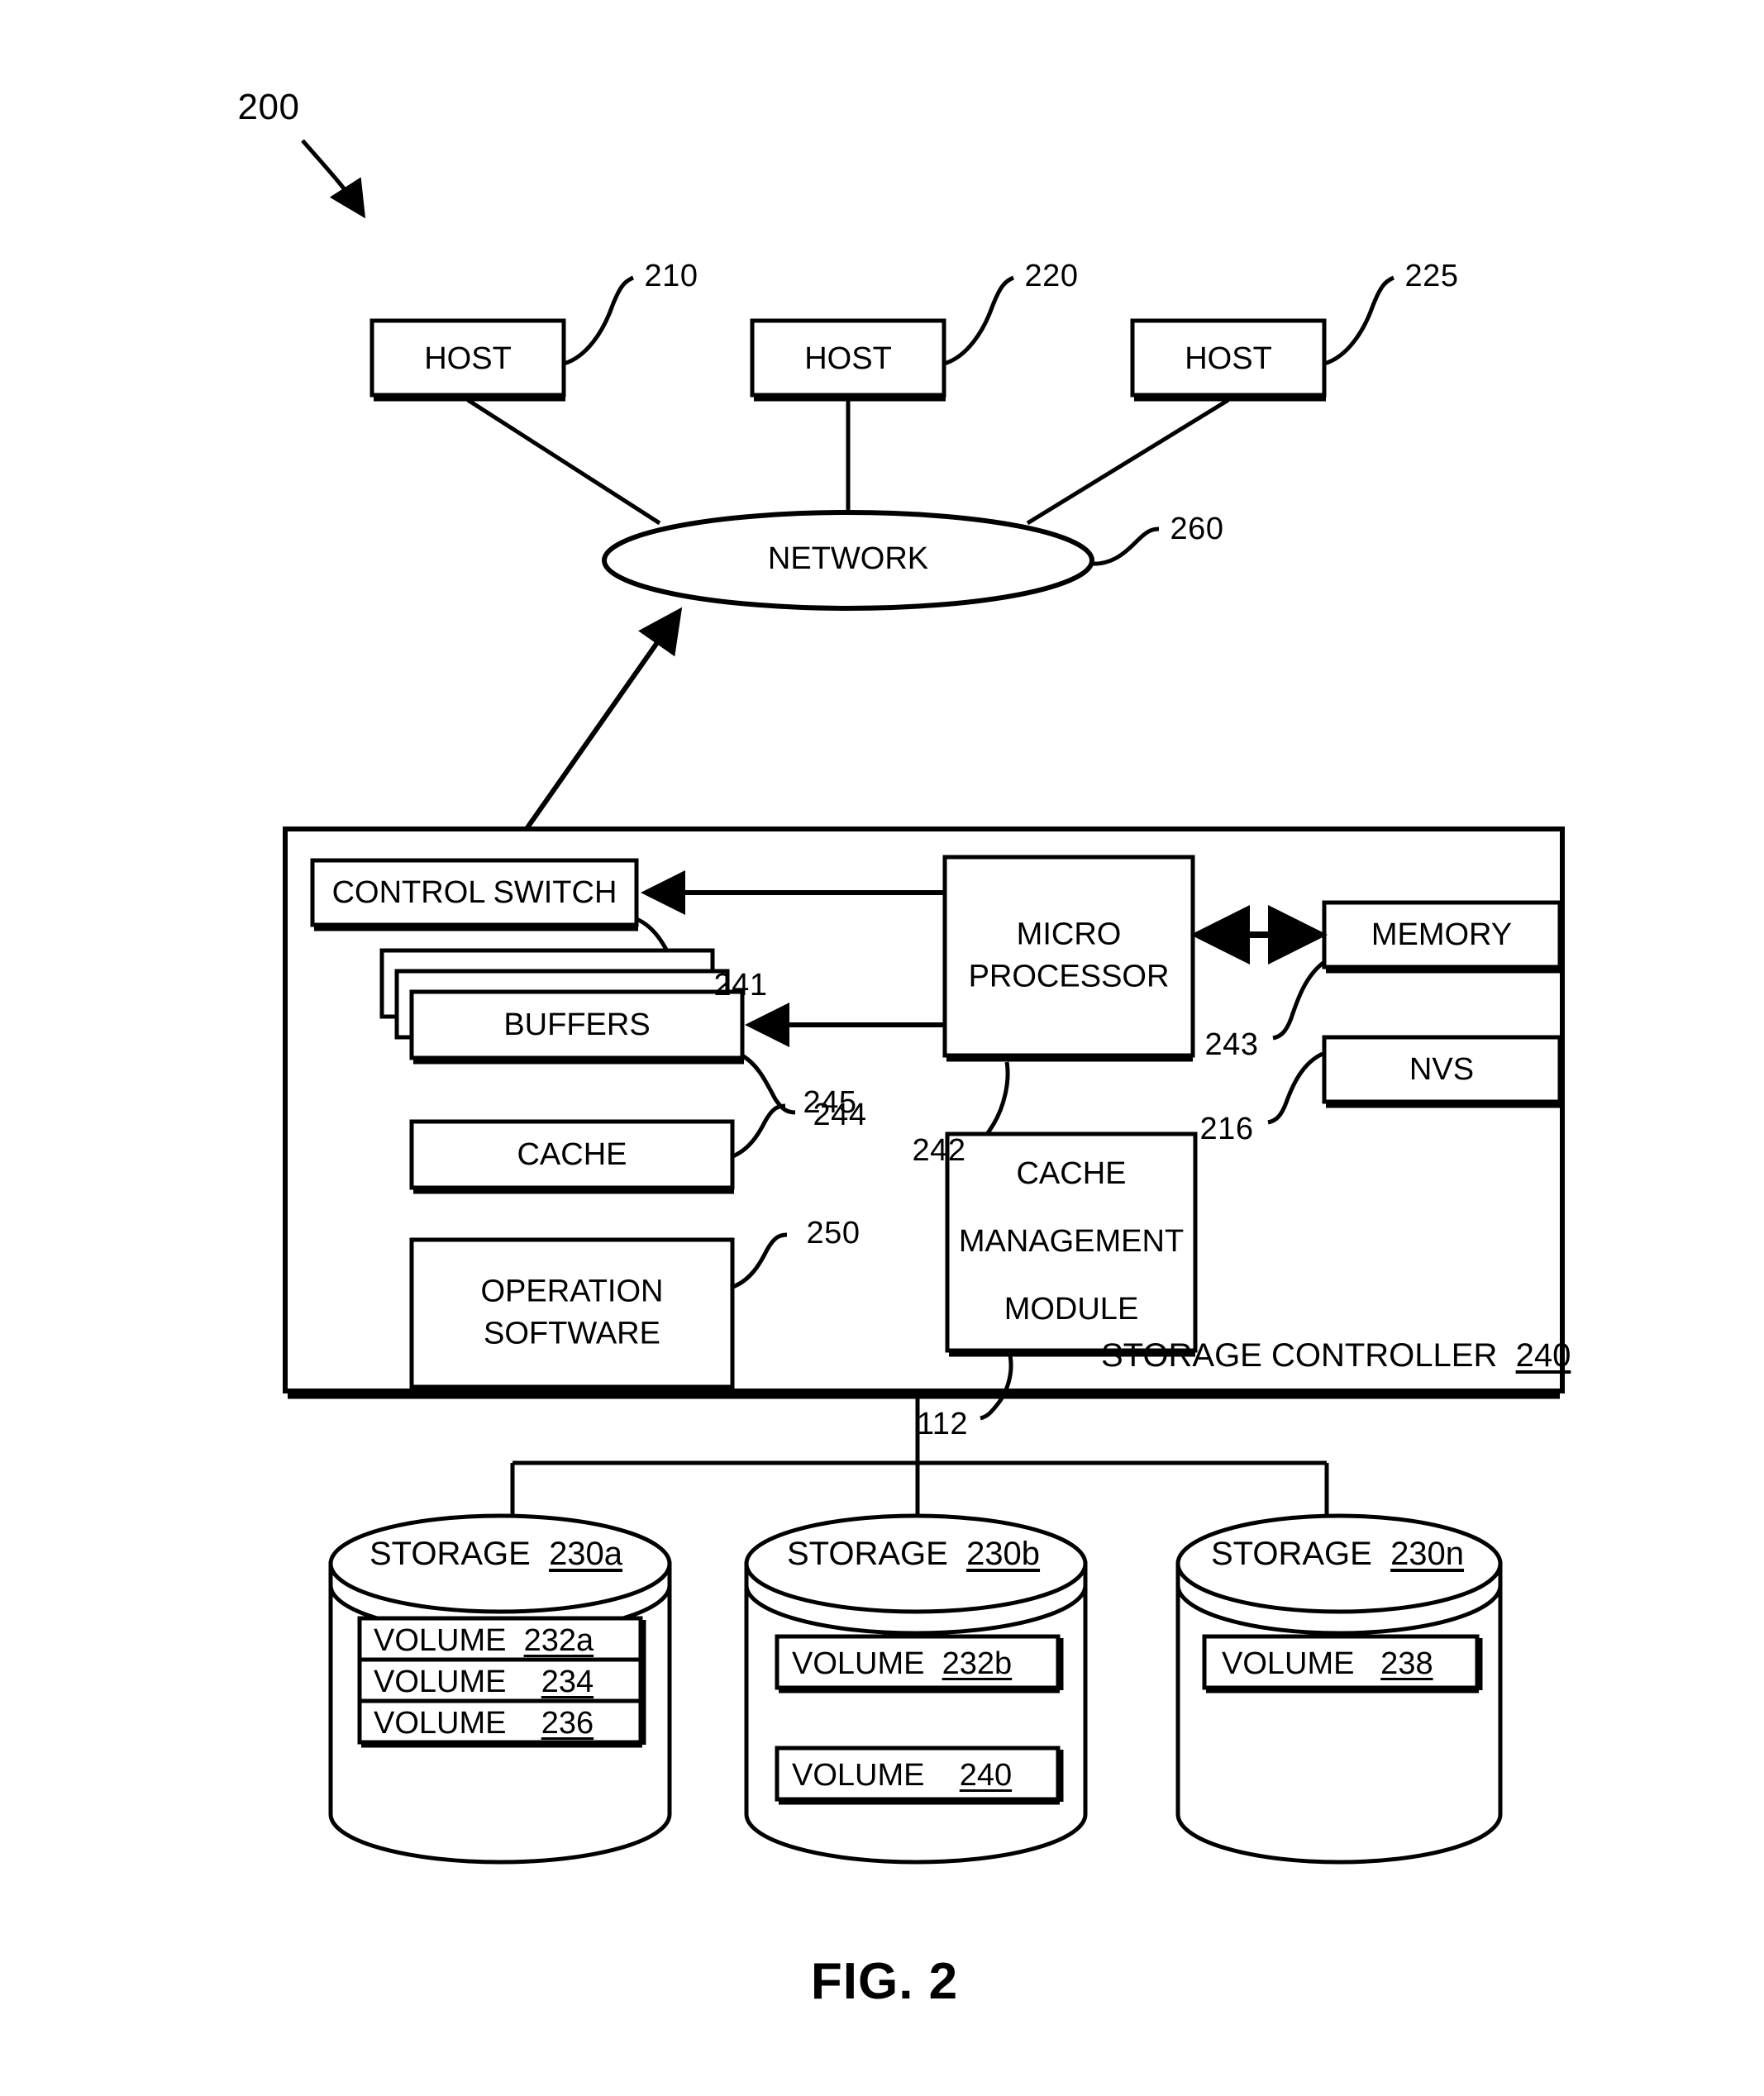 Image resolution: width=1764 pixels, height=2096 pixels. I want to click on volume-label-234: VOLUME 234, so click(484, 1682).